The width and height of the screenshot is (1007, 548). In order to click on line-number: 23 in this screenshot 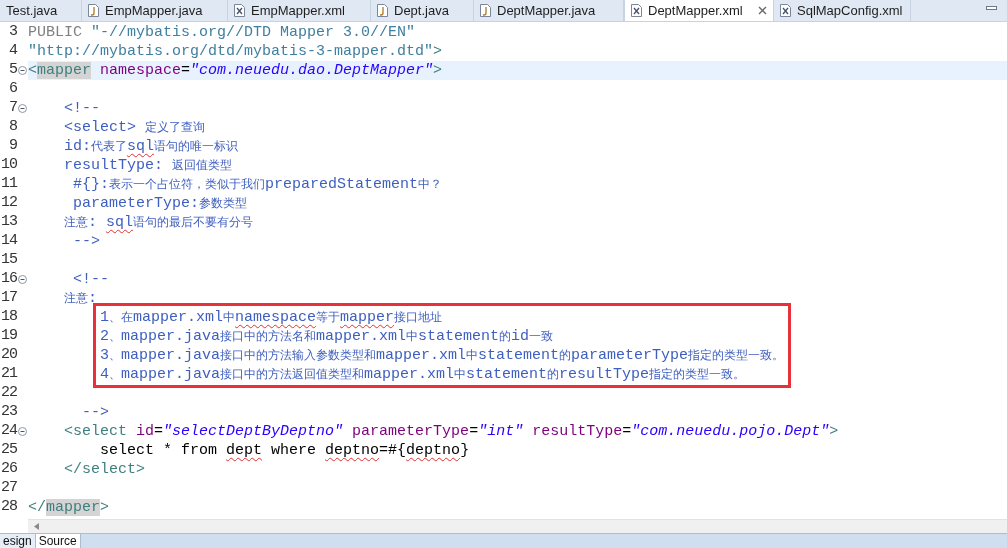, I will do `click(8, 412)`.